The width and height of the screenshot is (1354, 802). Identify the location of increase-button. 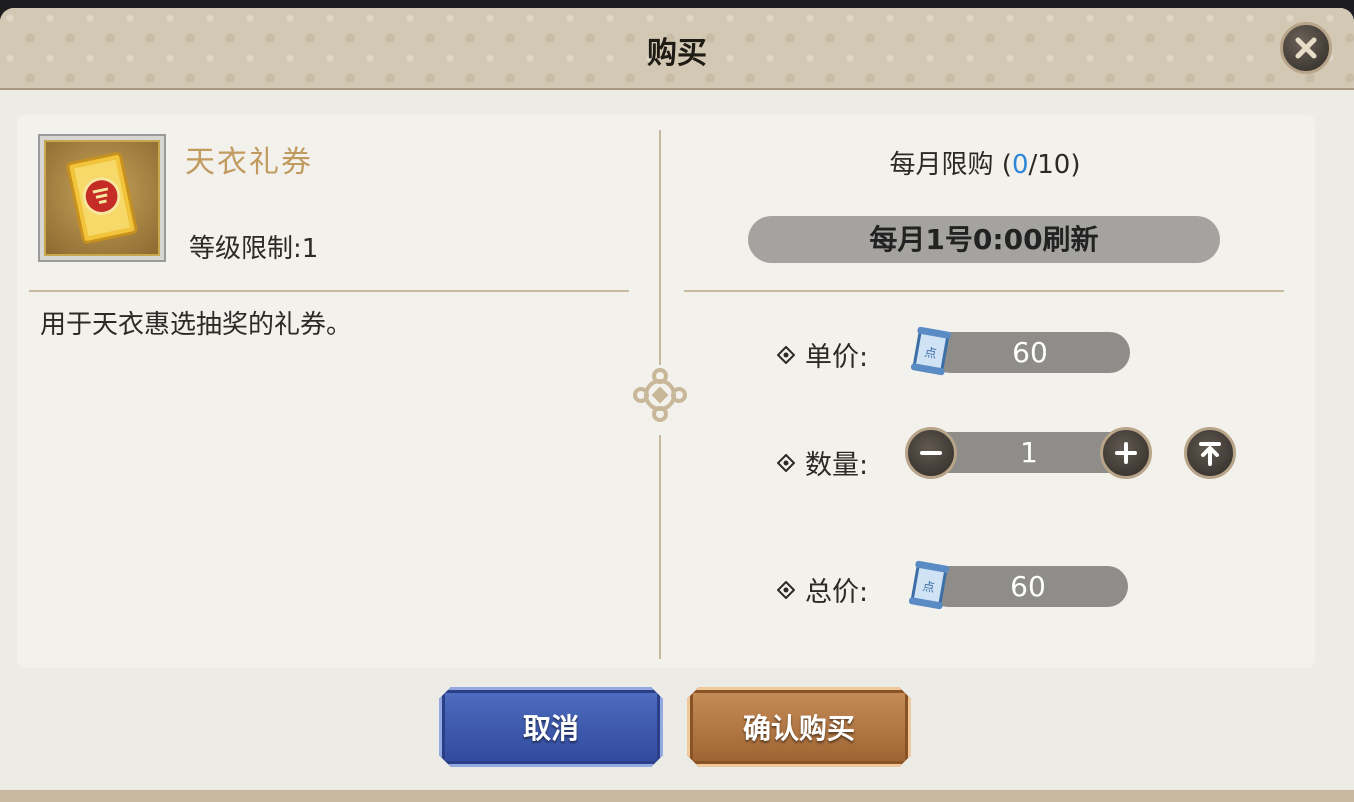
(1126, 453).